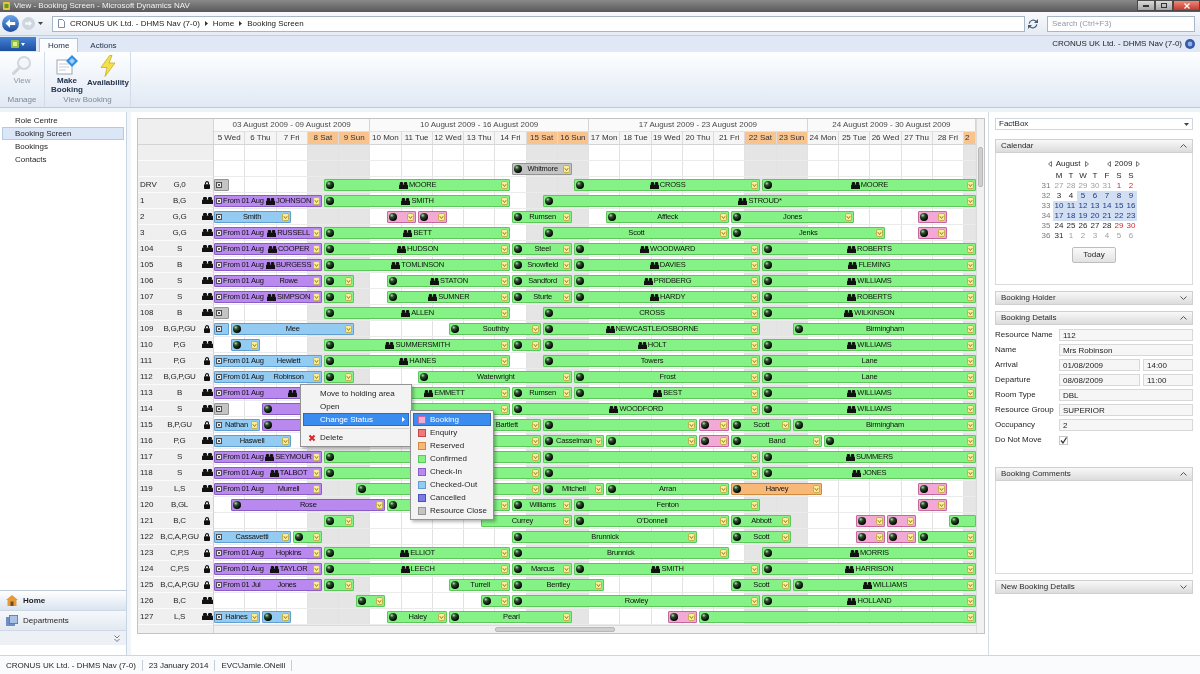 This screenshot has width=1200, height=674. What do you see at coordinates (1059, 176) in the screenshot?
I see `weekday-label: M` at bounding box center [1059, 176].